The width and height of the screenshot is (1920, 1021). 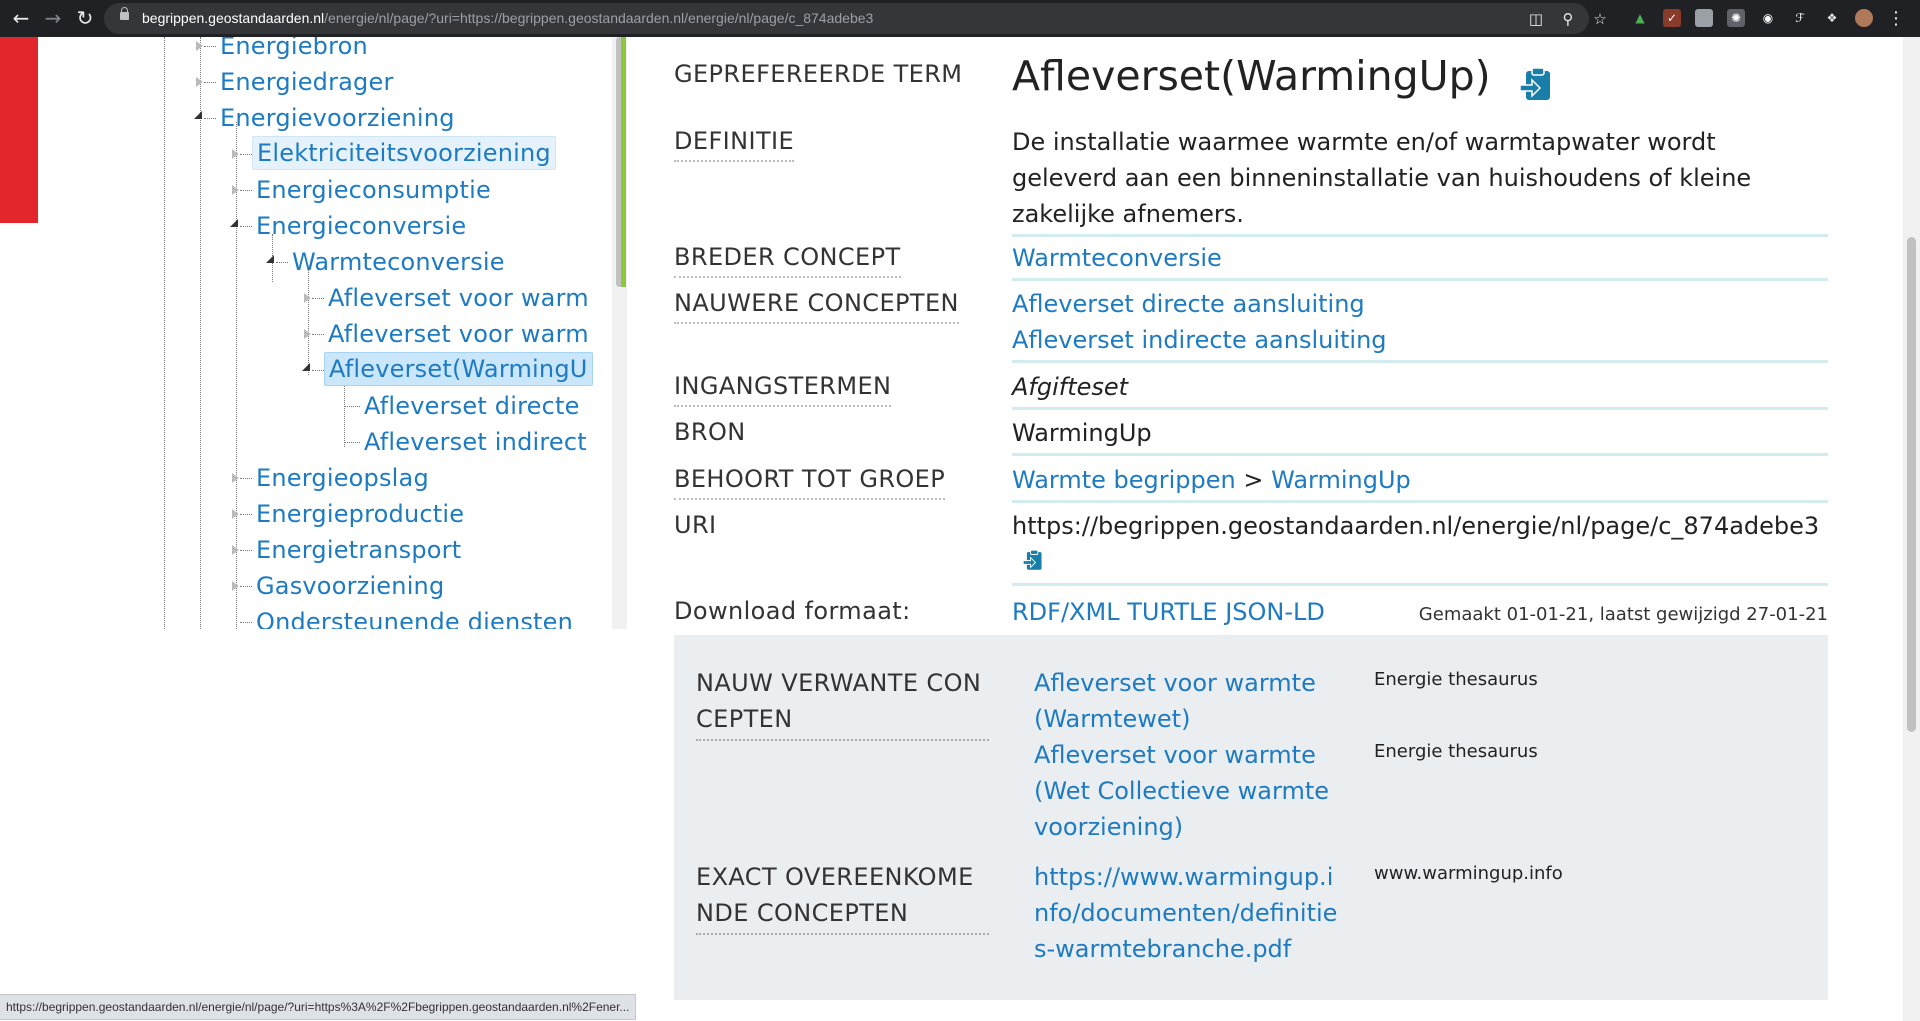 What do you see at coordinates (1186, 701) in the screenshot?
I see `close-match-link: Afleverset voor warmte(Warmtewet)` at bounding box center [1186, 701].